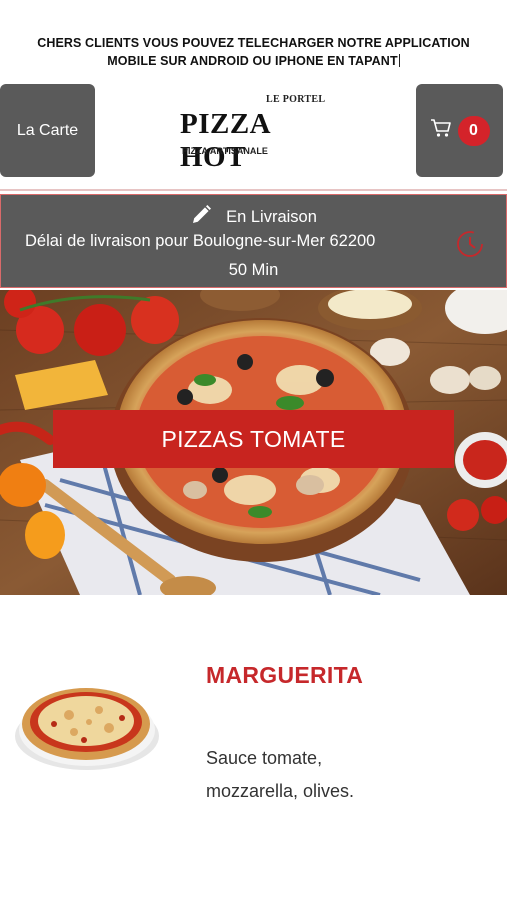 The height and width of the screenshot is (900, 507). What do you see at coordinates (225, 140) in the screenshot?
I see `logo-main: PIZZA HOT` at bounding box center [225, 140].